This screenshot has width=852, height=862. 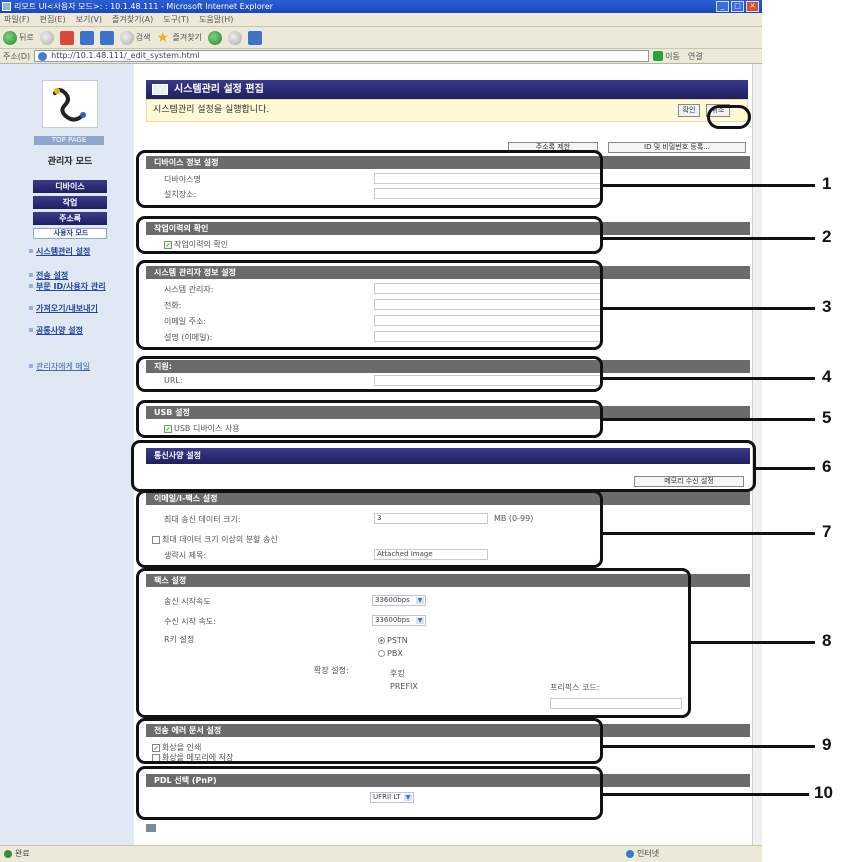 I want to click on menu-help: 도움말(H), so click(x=216, y=19).